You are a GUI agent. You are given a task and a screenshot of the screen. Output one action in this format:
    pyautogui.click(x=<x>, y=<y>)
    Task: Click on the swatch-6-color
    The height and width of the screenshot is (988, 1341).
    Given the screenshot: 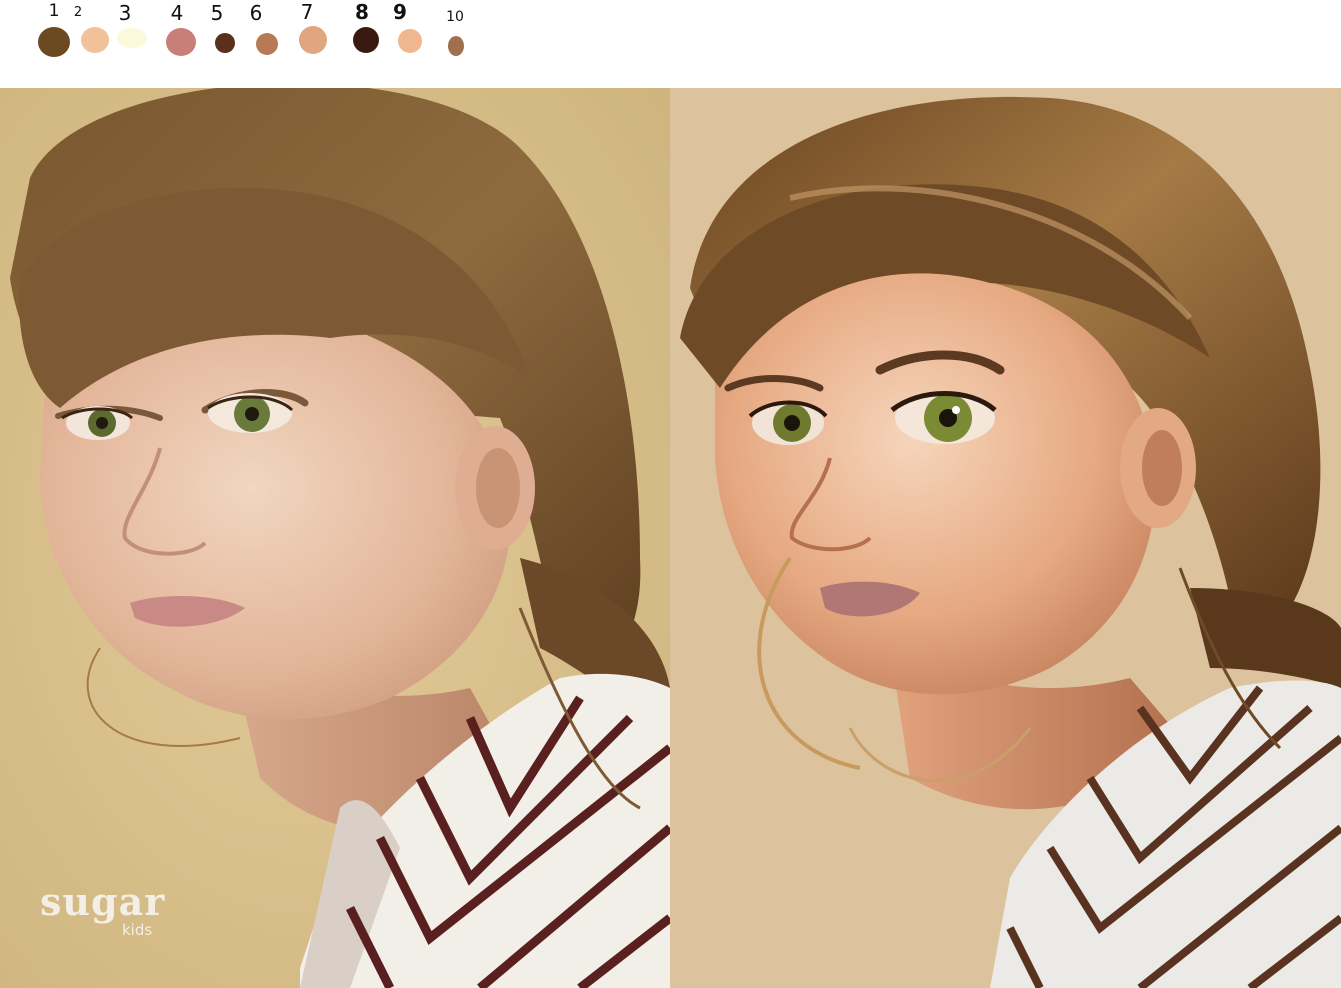 What is the action you would take?
    pyautogui.click(x=267, y=44)
    